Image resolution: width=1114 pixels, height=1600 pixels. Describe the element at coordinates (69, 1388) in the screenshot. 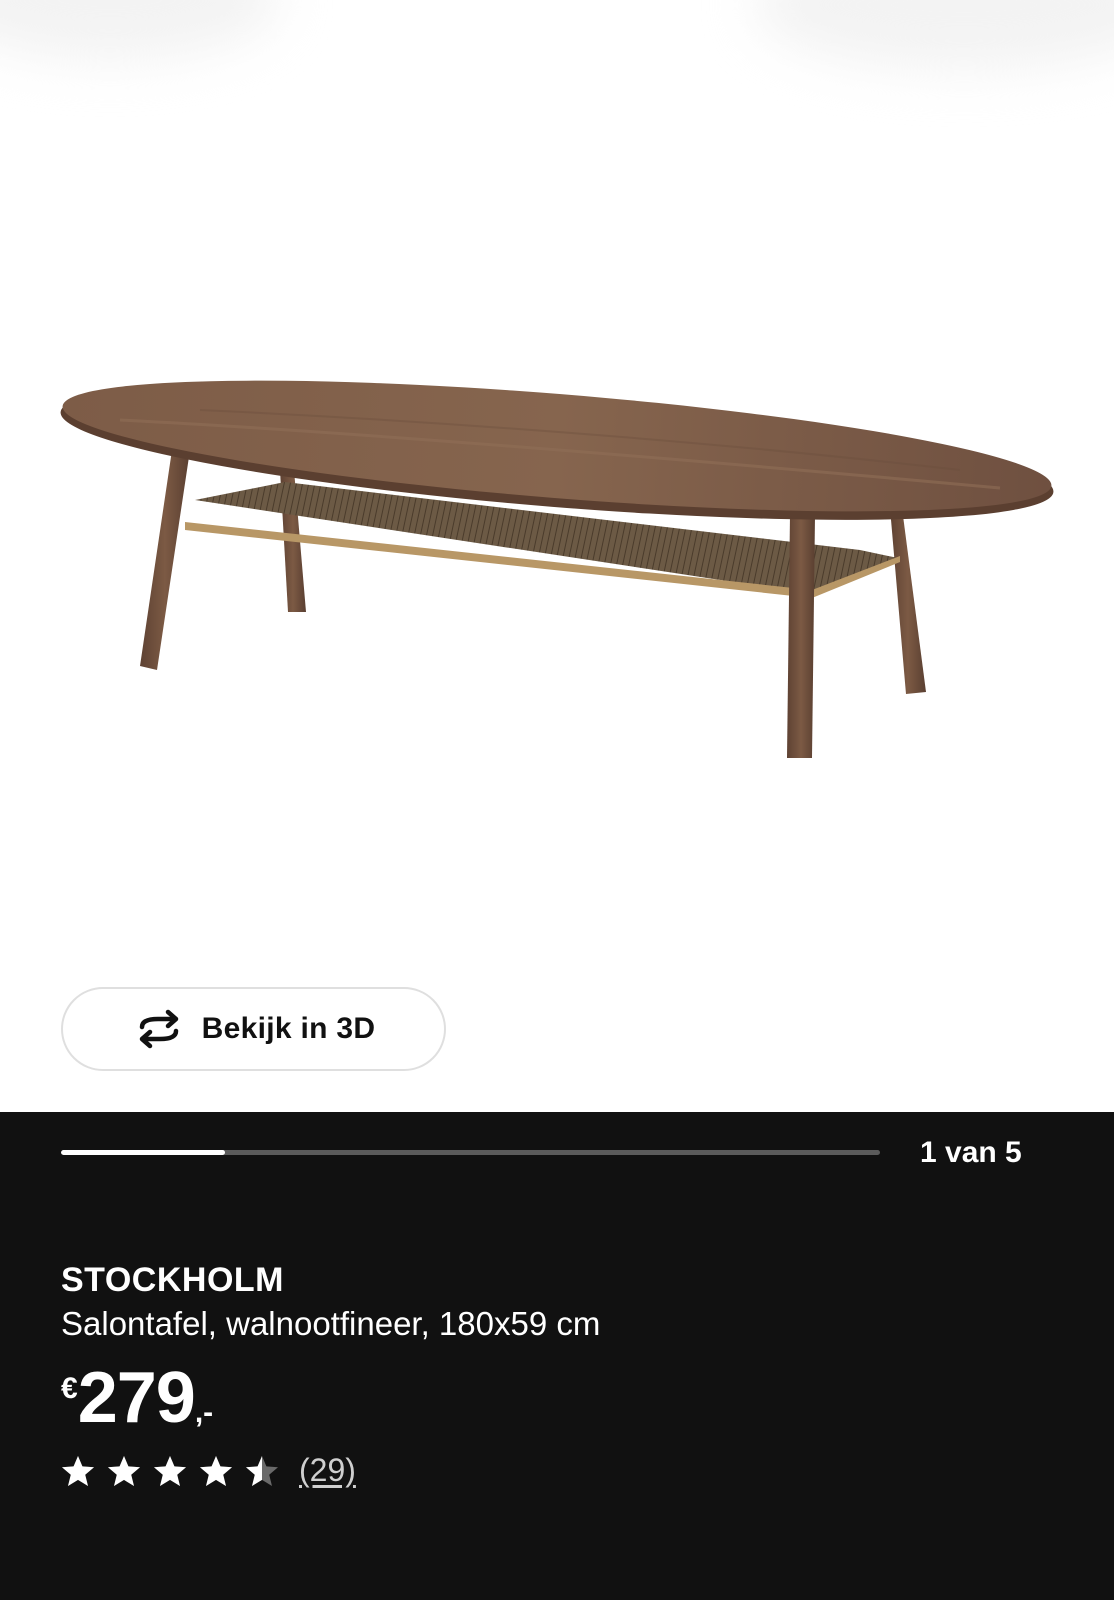

I see `price-currency: €` at that location.